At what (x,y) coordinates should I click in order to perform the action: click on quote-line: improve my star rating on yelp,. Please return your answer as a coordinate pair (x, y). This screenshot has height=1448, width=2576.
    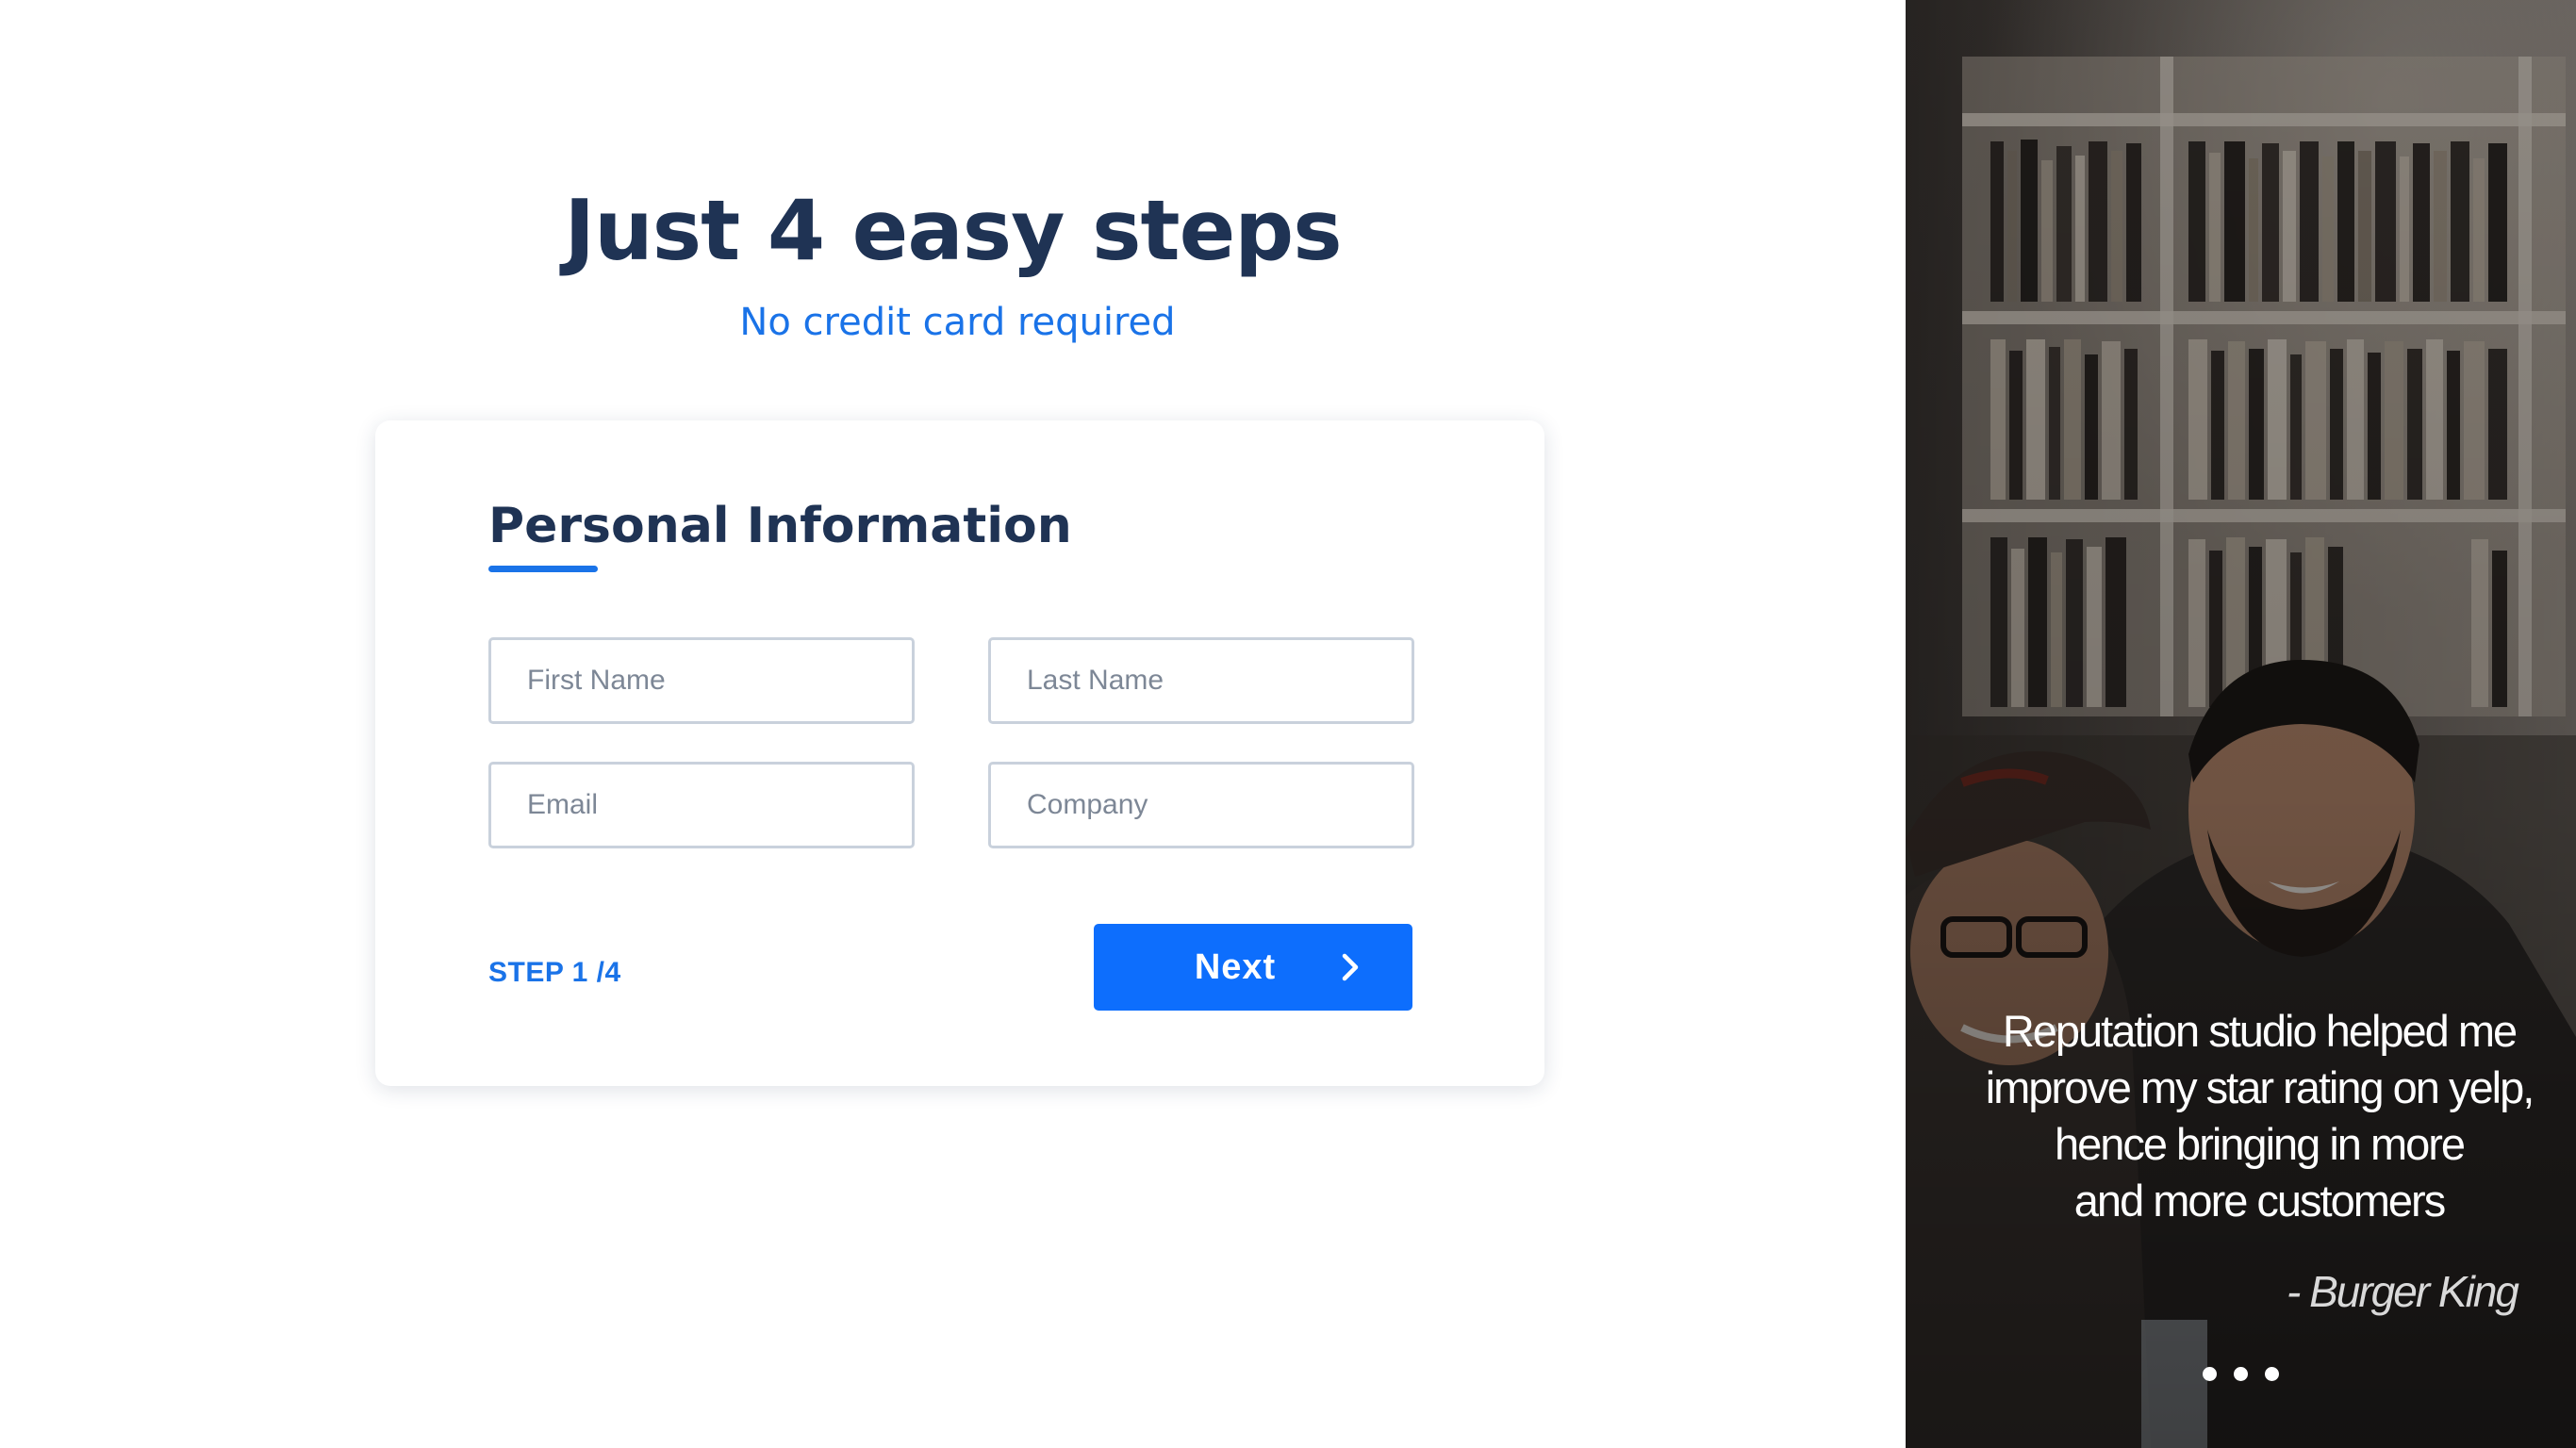
    Looking at the image, I should click on (2260, 1087).